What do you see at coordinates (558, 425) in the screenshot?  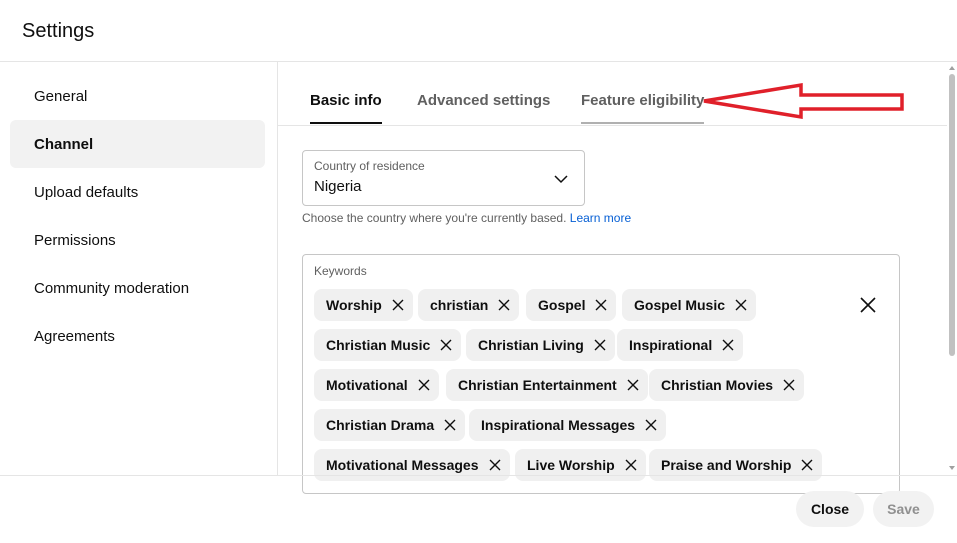 I see `keyword-chip-label: Inspirational Messages` at bounding box center [558, 425].